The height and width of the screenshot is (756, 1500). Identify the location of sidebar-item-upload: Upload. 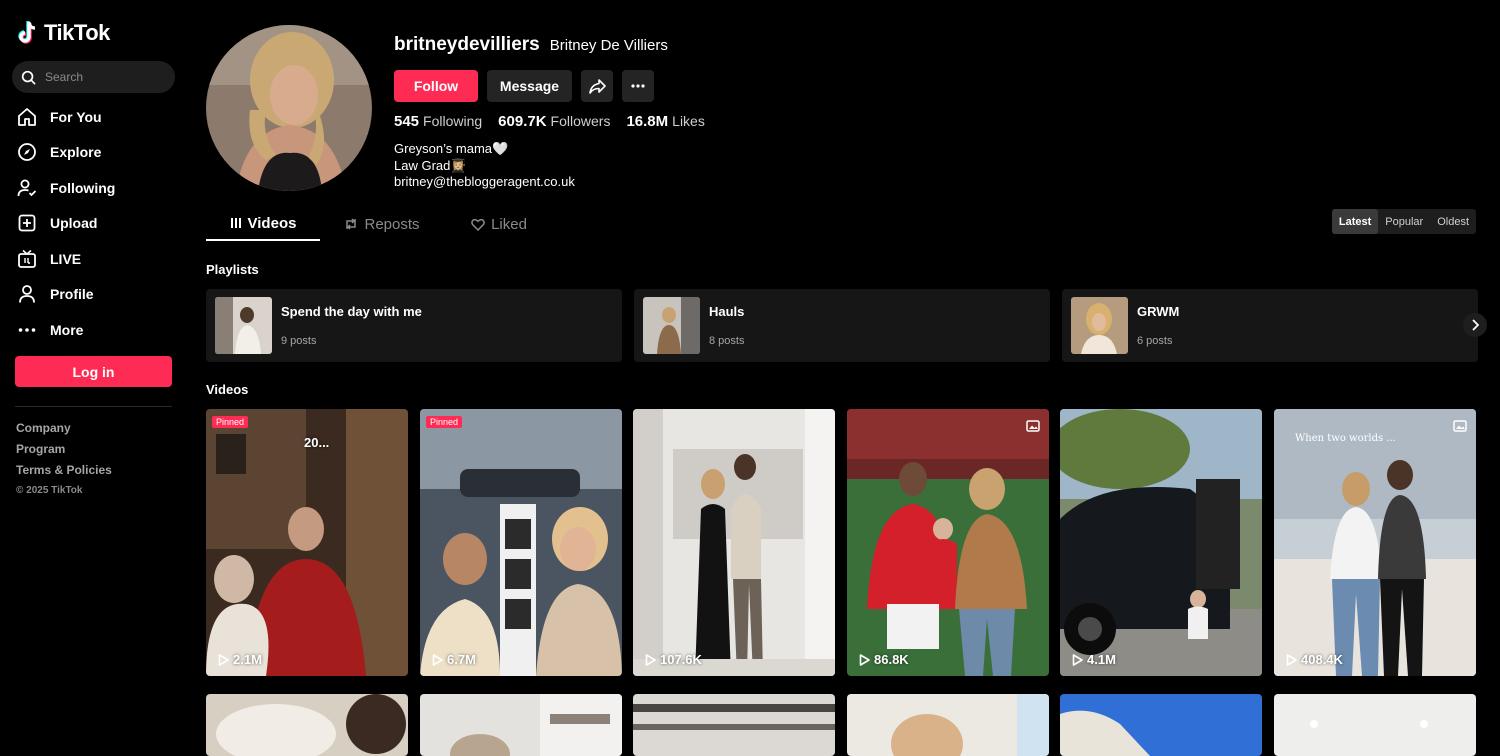
(65, 224).